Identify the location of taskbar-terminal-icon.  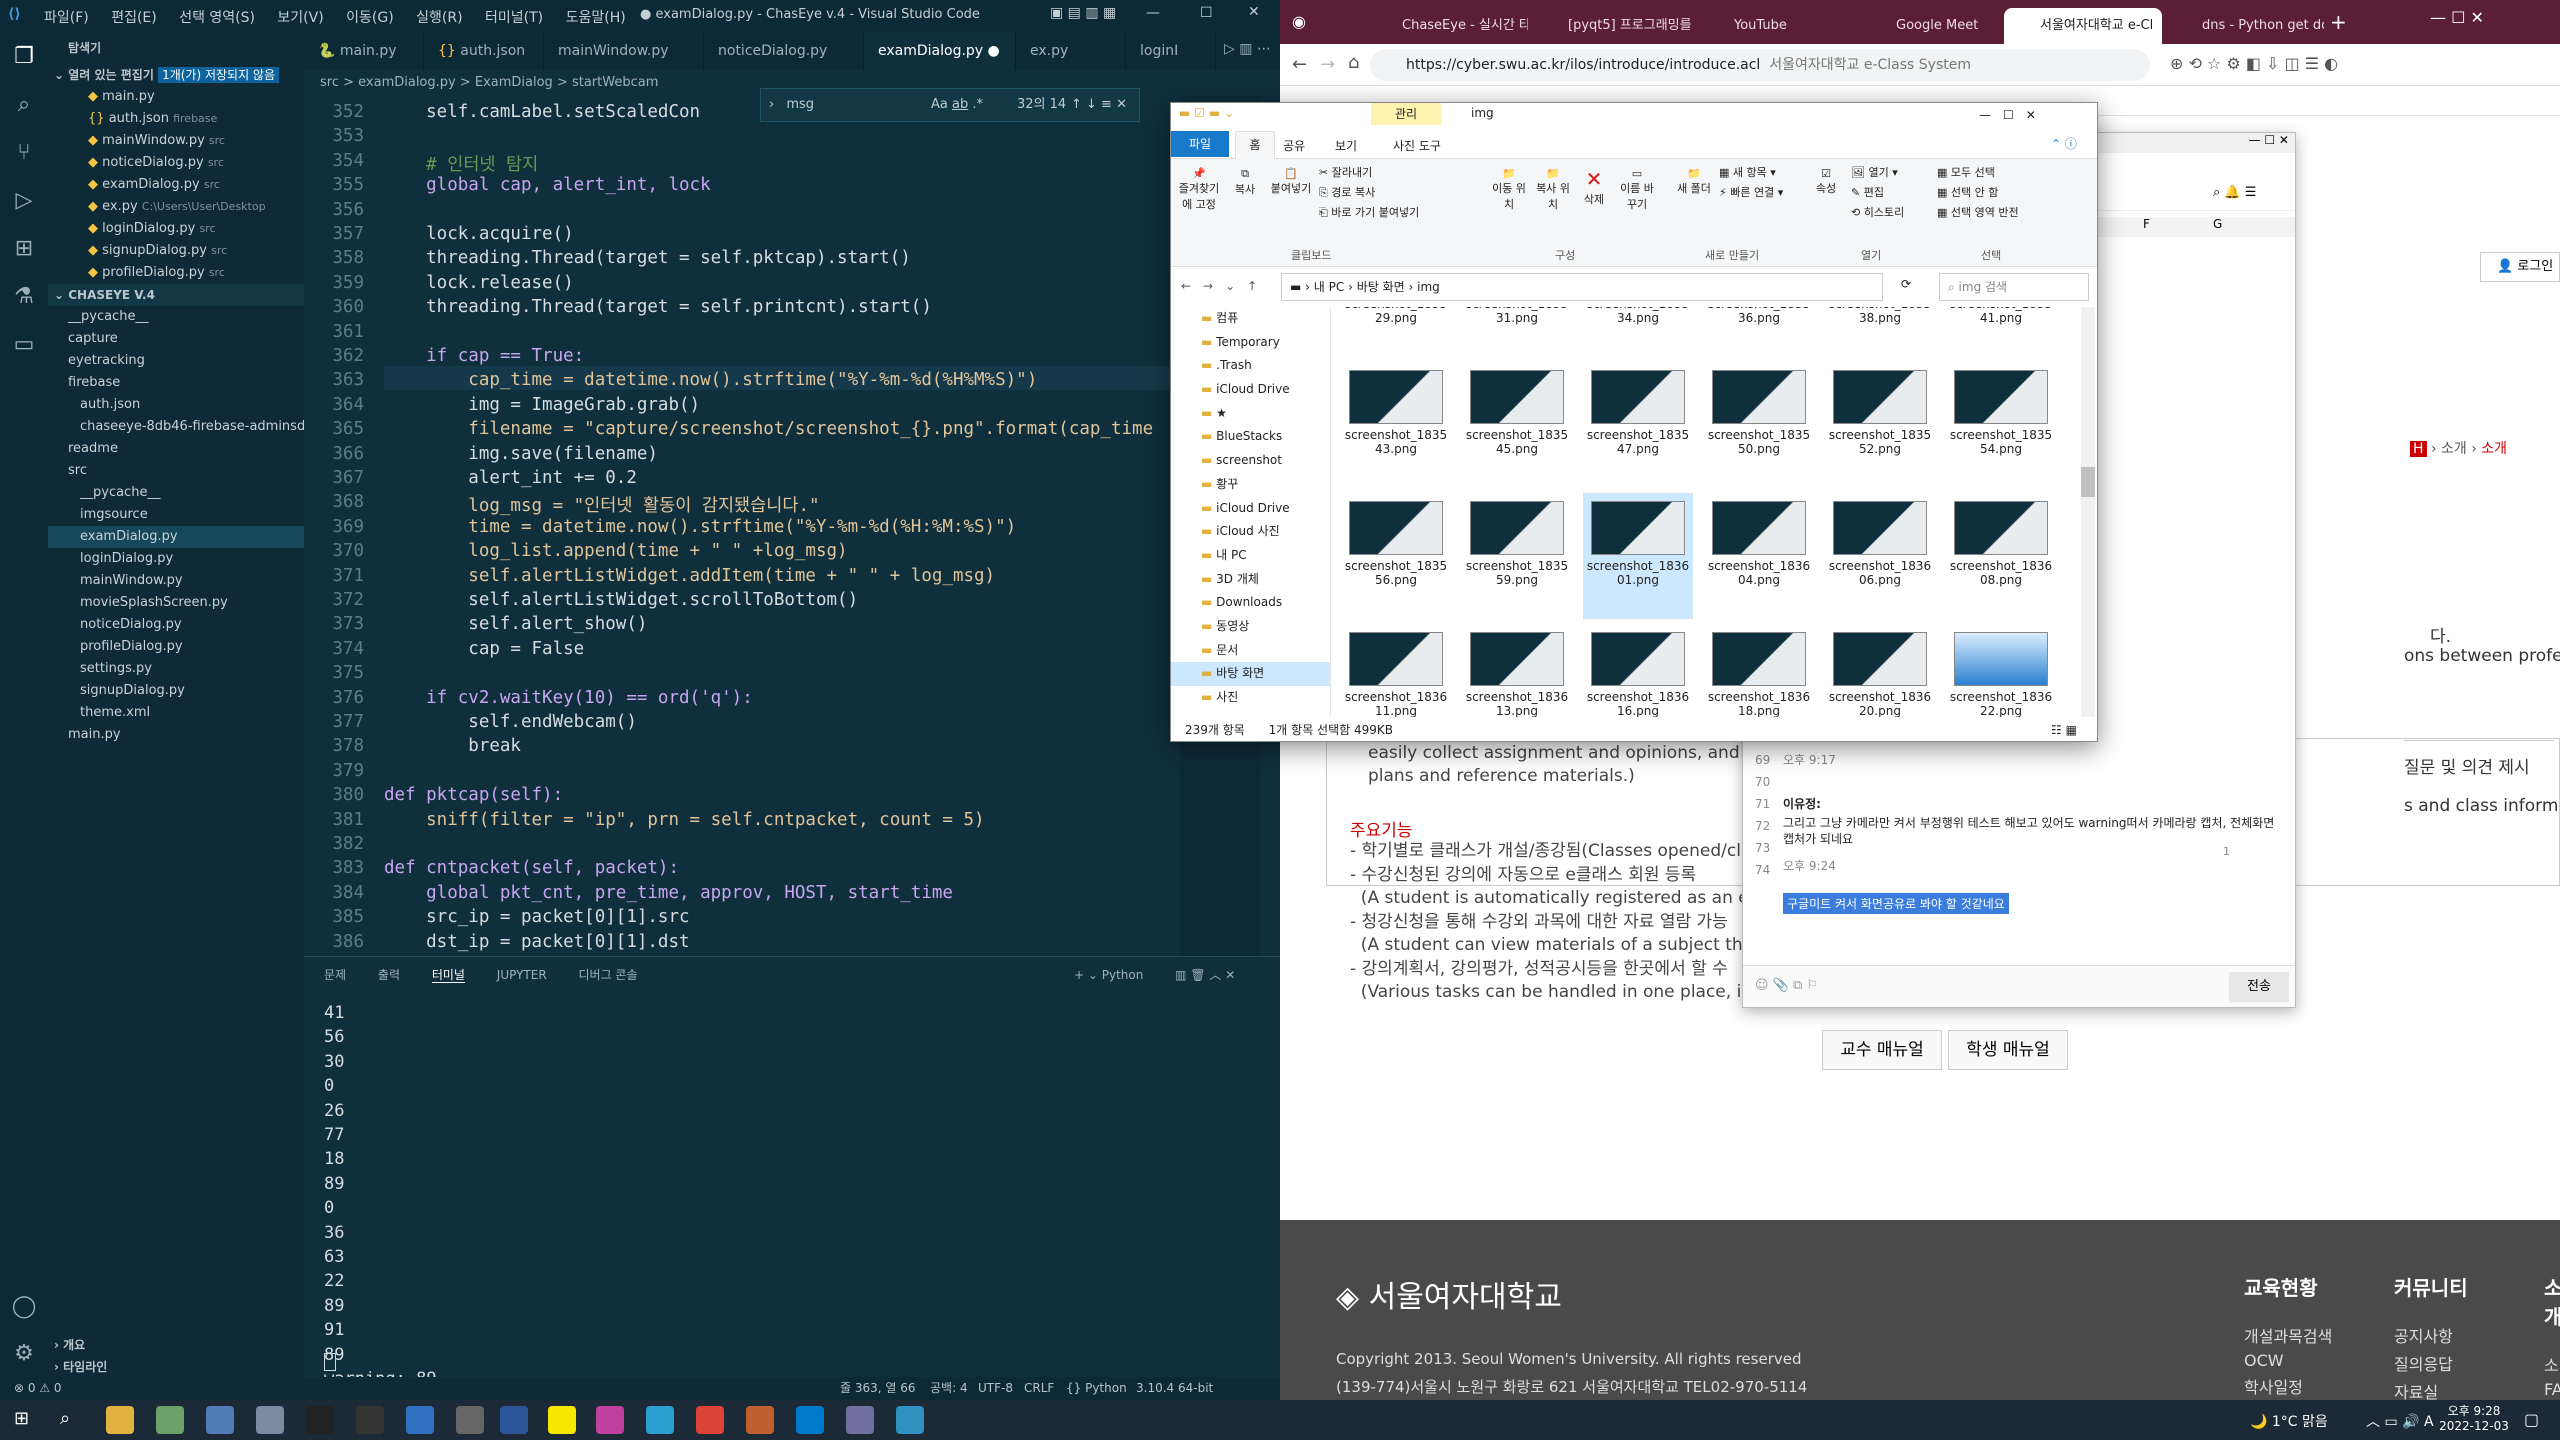
(320, 1420).